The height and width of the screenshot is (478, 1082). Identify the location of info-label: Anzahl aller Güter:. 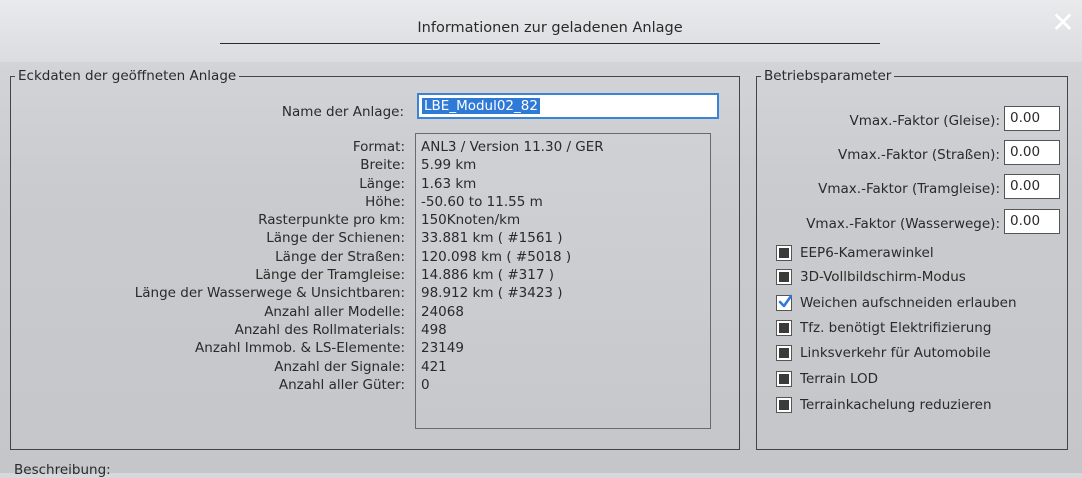
(341, 384).